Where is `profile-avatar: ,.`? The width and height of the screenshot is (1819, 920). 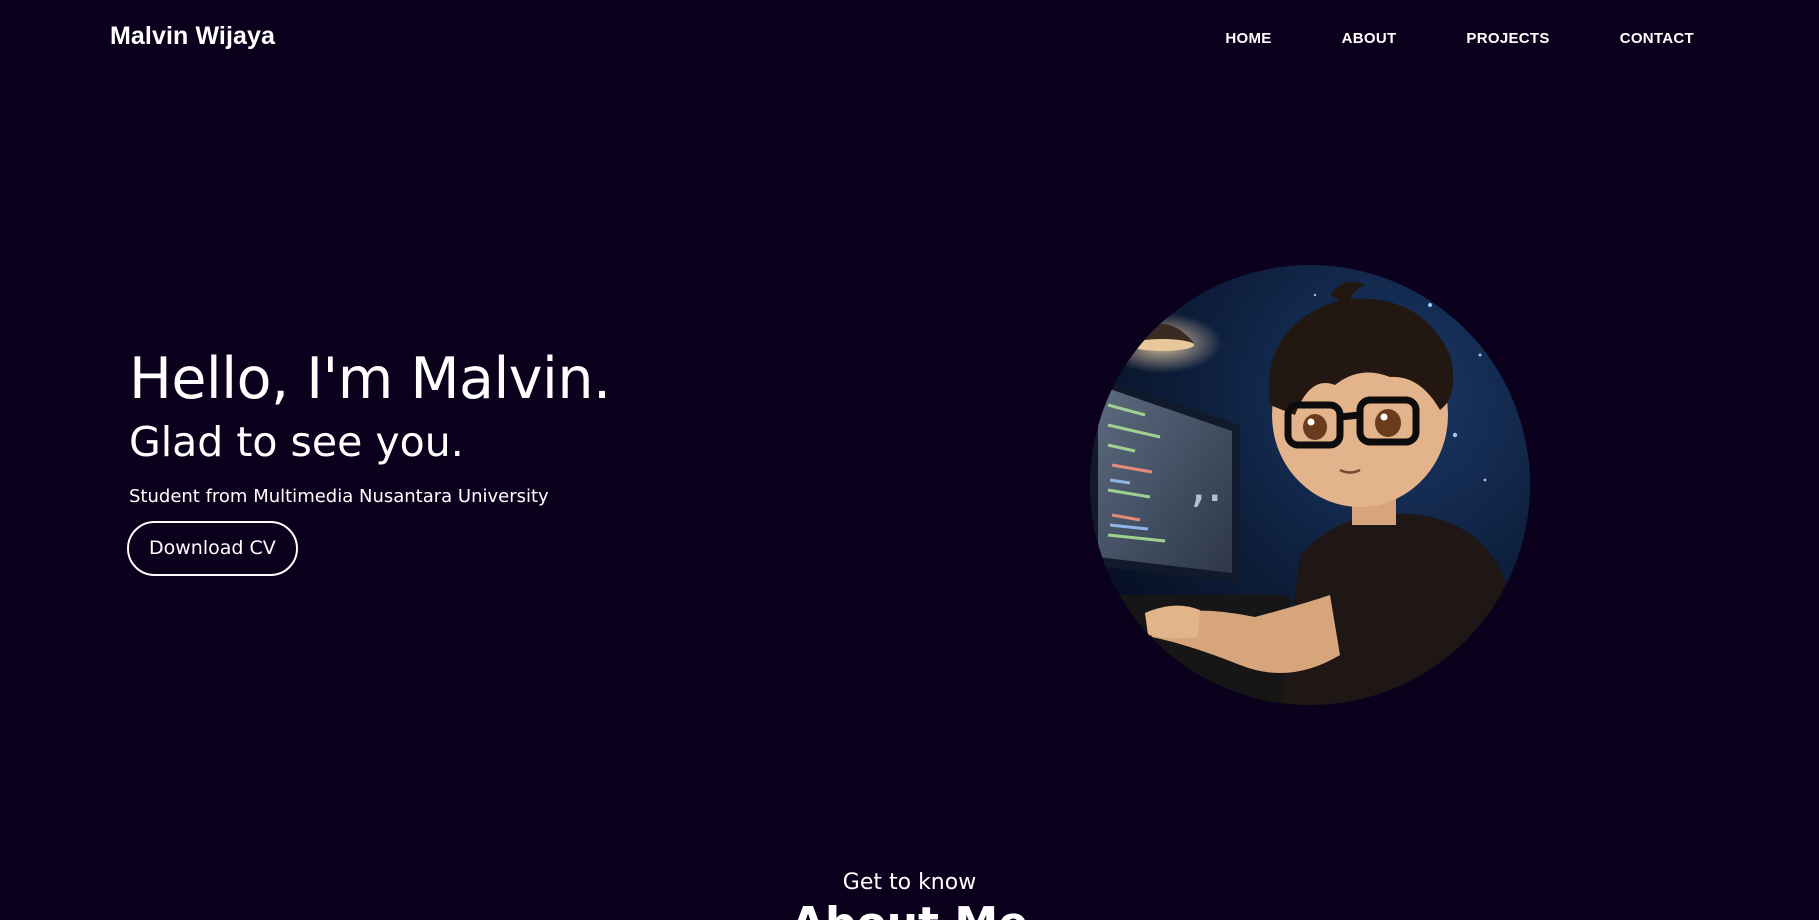
profile-avatar: ,. is located at coordinates (1310, 485).